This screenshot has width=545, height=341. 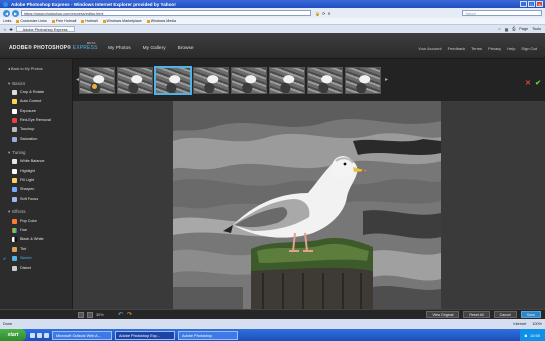 I want to click on nav-browse: Browse, so click(x=186, y=48).